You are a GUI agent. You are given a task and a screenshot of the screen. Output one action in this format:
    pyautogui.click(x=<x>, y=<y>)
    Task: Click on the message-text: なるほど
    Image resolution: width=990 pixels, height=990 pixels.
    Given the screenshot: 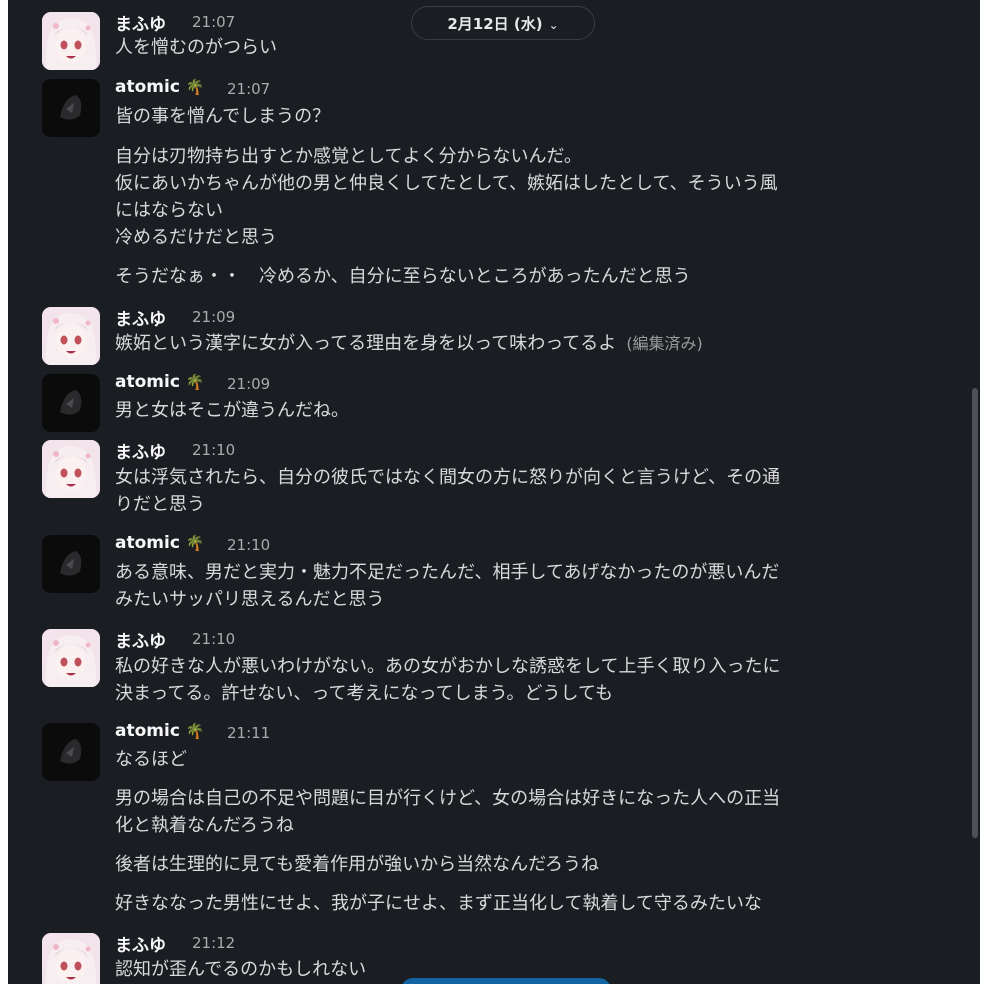 What is the action you would take?
    pyautogui.click(x=151, y=759)
    